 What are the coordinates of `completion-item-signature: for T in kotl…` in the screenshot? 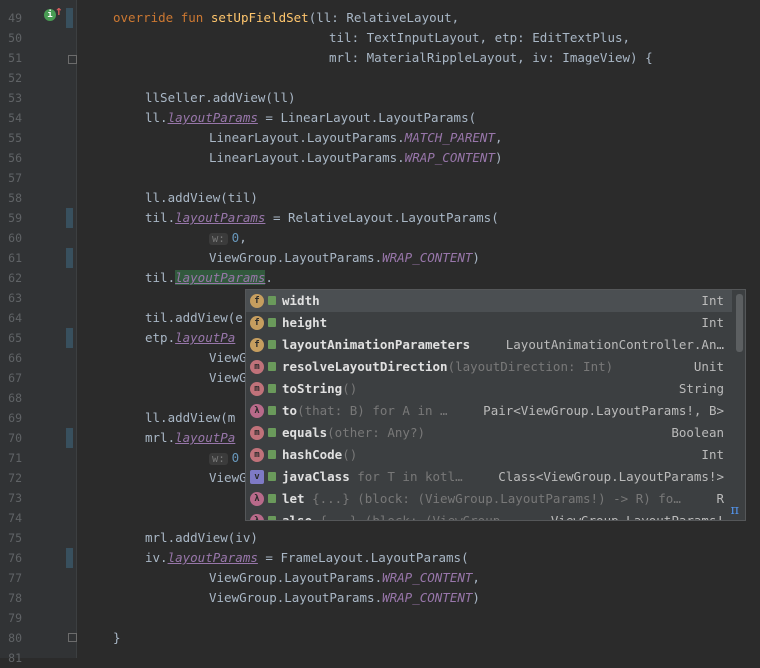 It's located at (406, 476).